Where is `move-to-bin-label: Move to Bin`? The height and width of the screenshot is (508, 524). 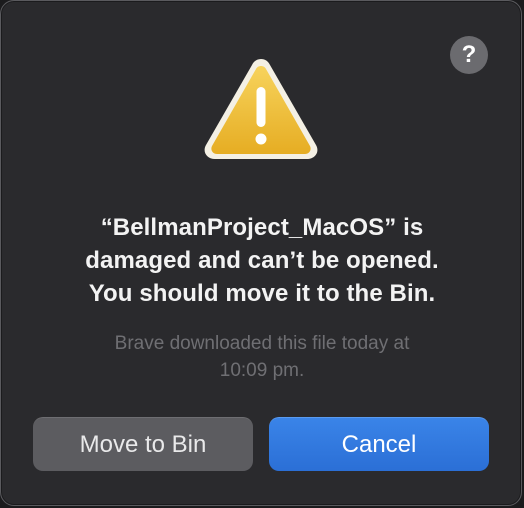
move-to-bin-label: Move to Bin is located at coordinates (143, 444).